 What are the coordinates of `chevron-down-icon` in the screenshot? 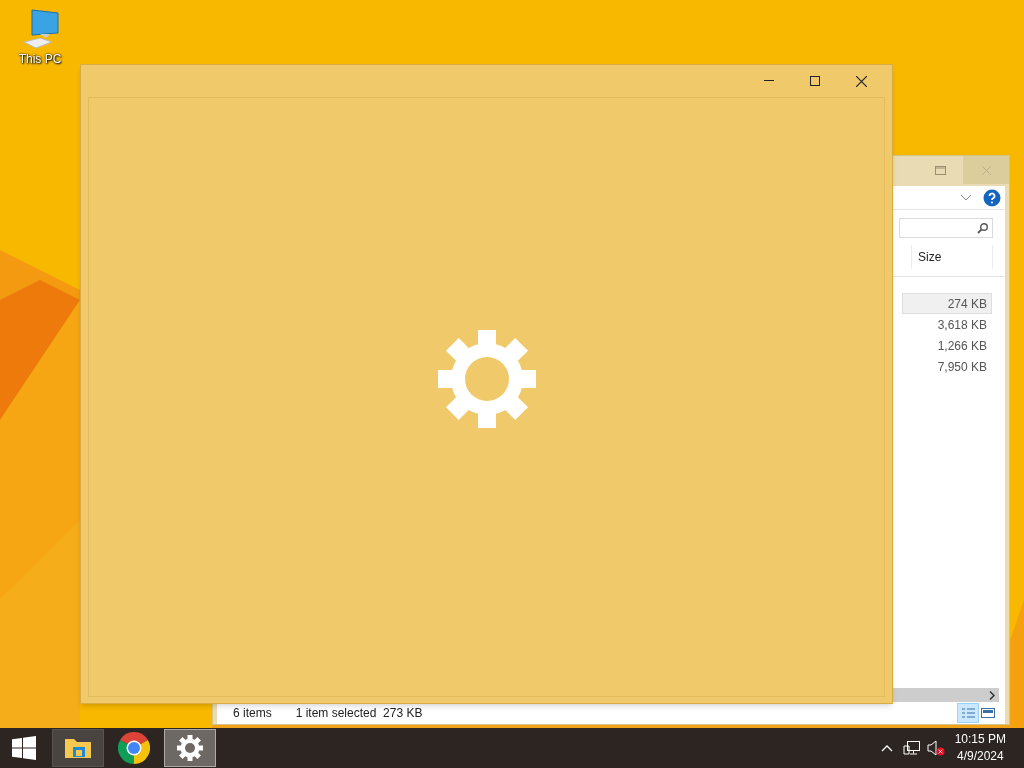 It's located at (966, 197).